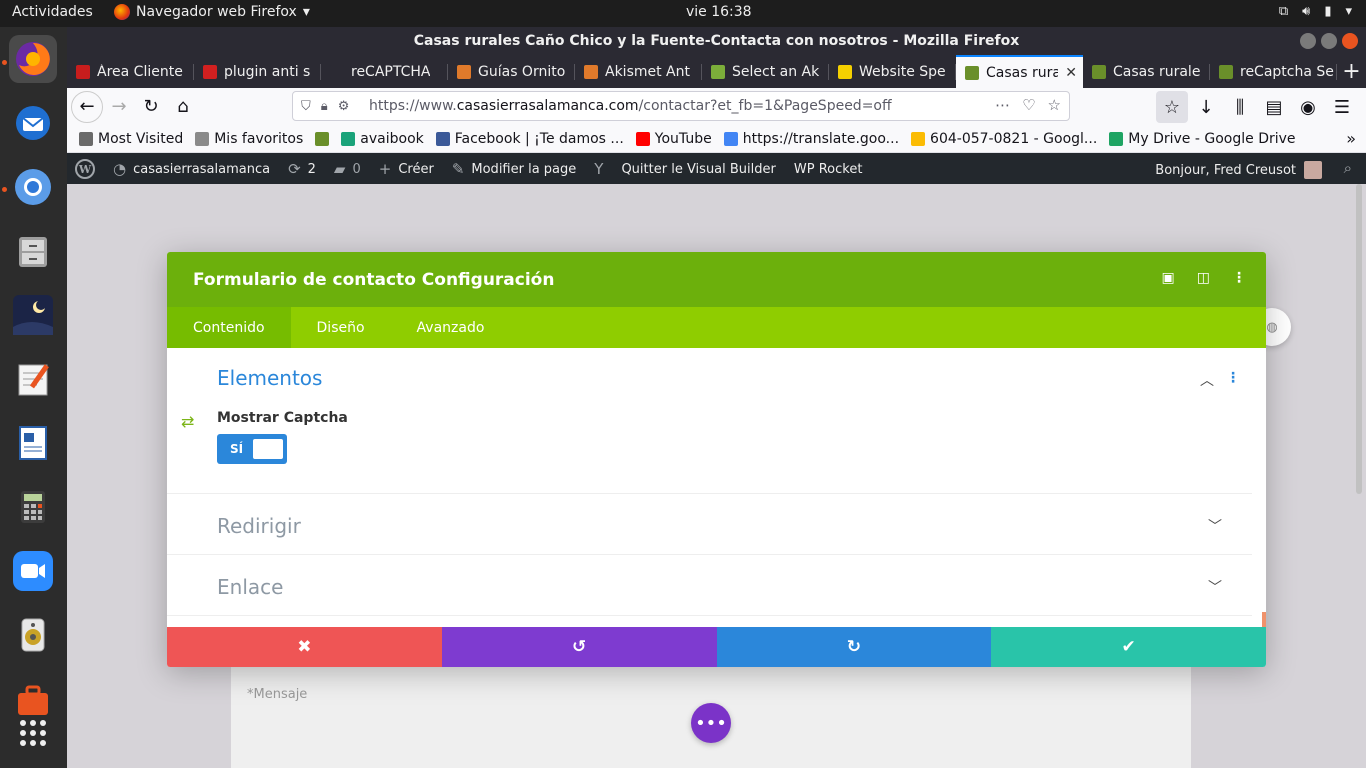  Describe the element at coordinates (33, 507) in the screenshot. I see `calculator-launcher` at that location.